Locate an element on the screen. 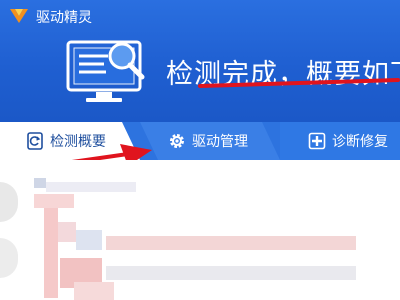 The width and height of the screenshot is (400, 300). tab-label: 驱动管理 is located at coordinates (220, 142).